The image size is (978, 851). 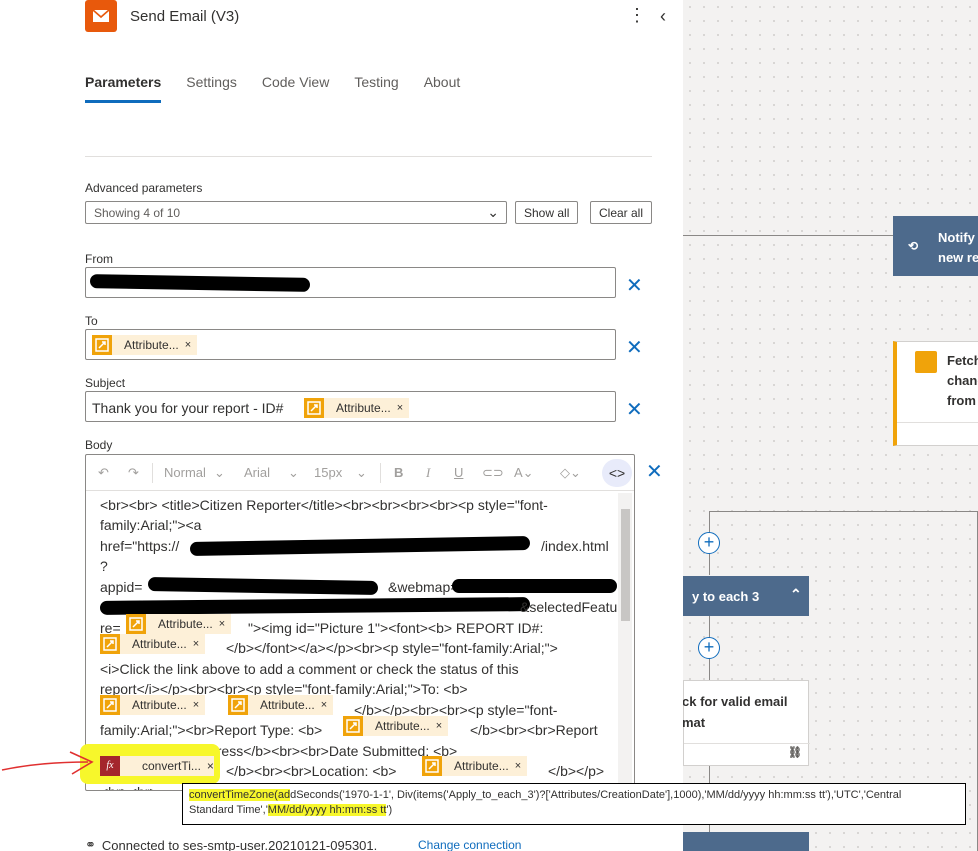 I want to click on editor-scrollbar, so click(x=625, y=641).